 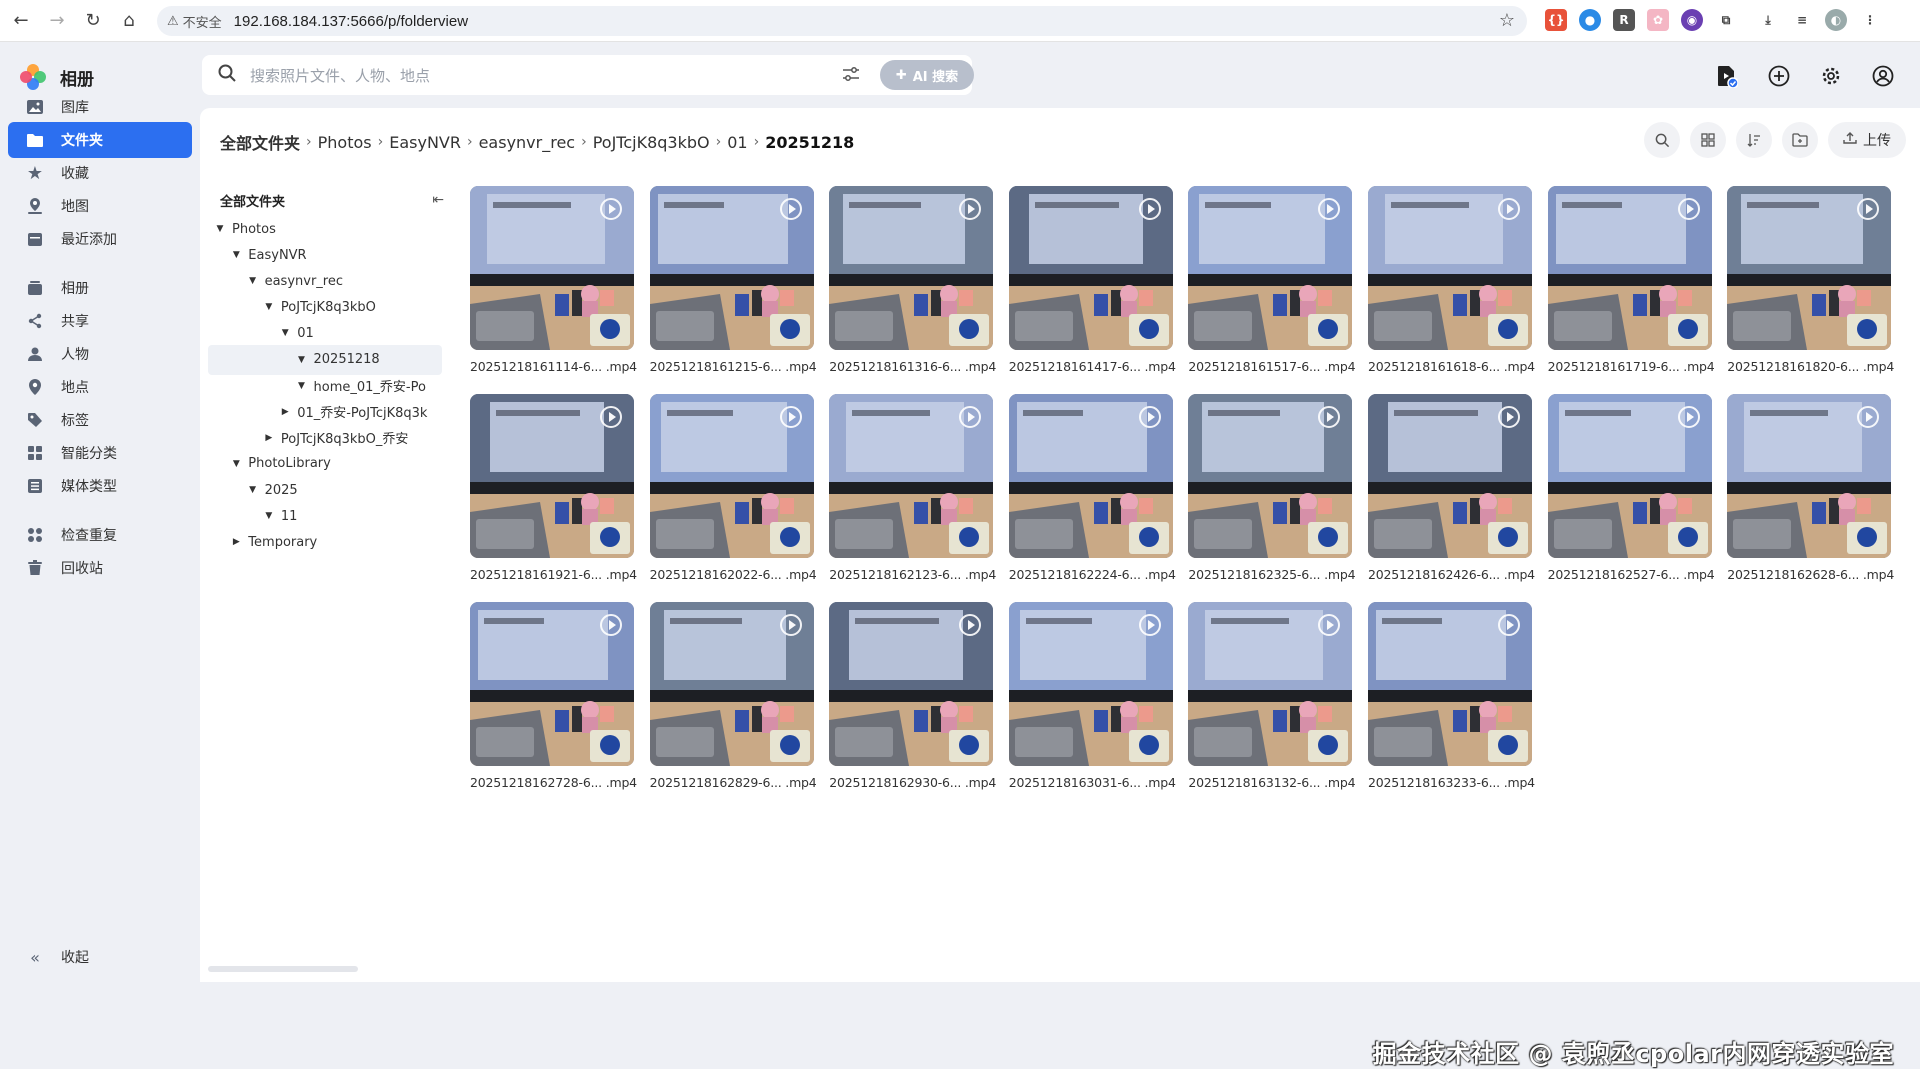 I want to click on search-folder-button, so click(x=1662, y=140).